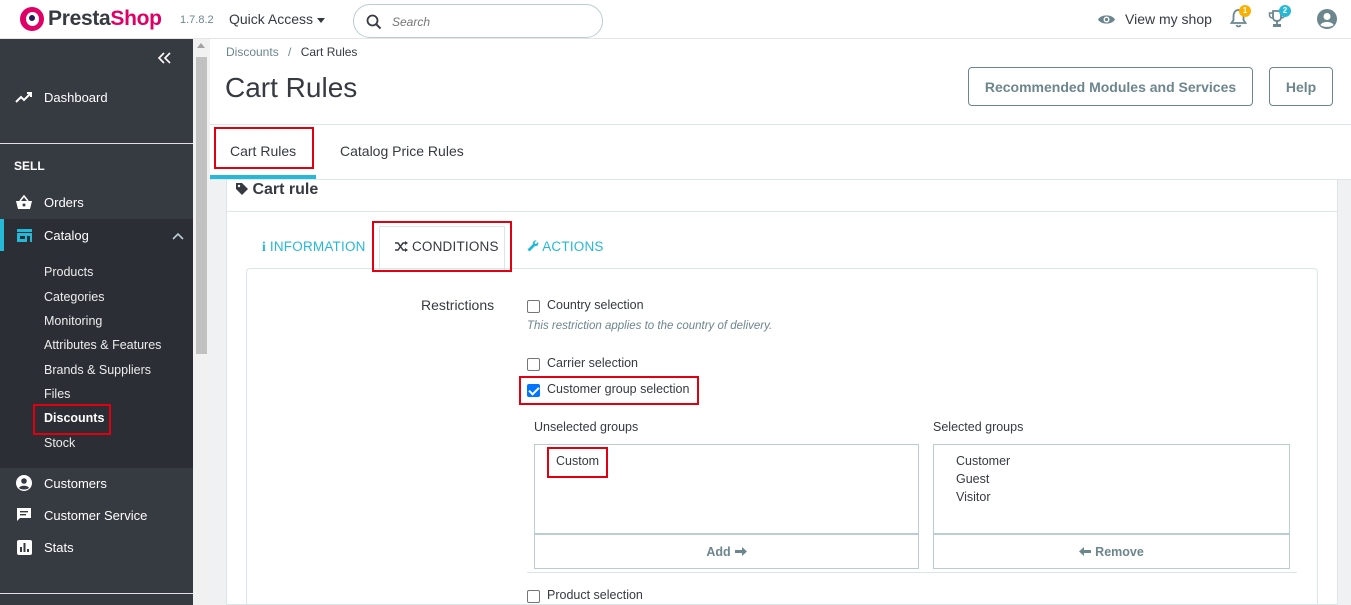  What do you see at coordinates (263, 177) in the screenshot?
I see `active-tab-indicator` at bounding box center [263, 177].